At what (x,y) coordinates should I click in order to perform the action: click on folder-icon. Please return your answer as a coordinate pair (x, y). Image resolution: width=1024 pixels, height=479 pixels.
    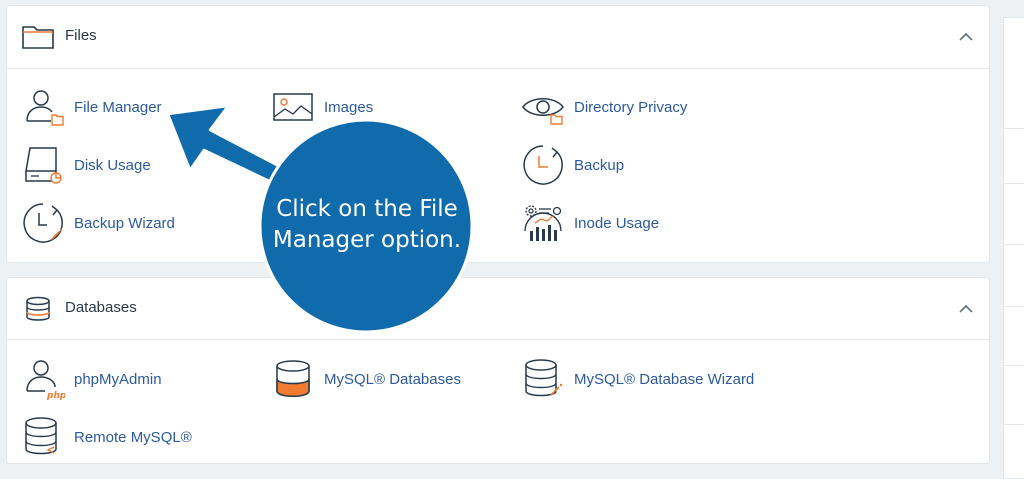
    Looking at the image, I should click on (38, 37).